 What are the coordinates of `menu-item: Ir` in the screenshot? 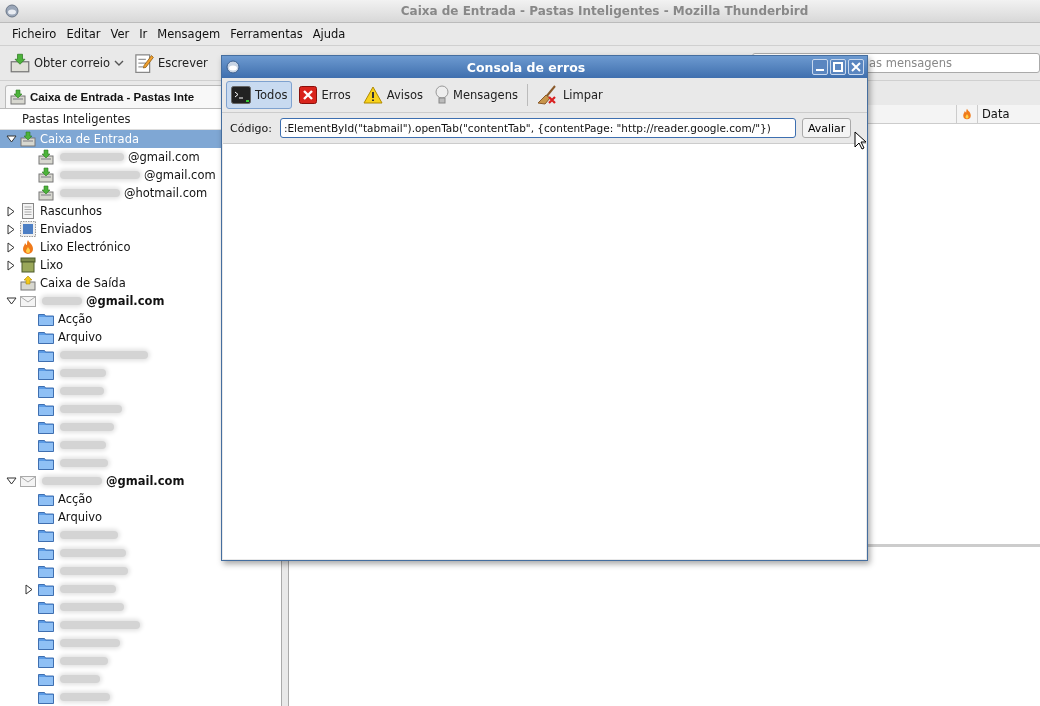 It's located at (143, 34).